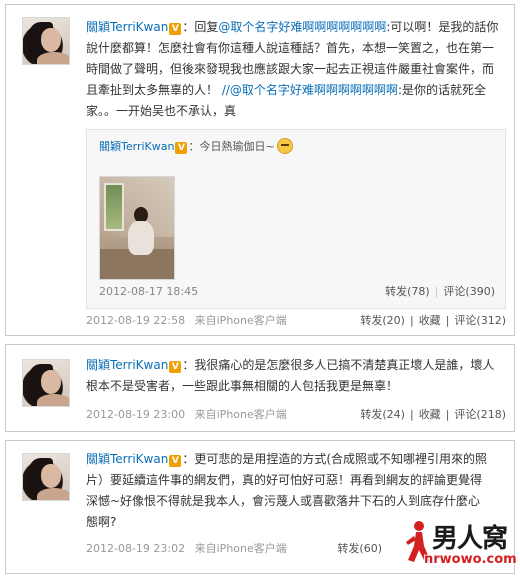 This screenshot has width=520, height=576. I want to click on quoted-meta: 2012-08-17 18:45 转发(78) | 评论(390), so click(297, 291).